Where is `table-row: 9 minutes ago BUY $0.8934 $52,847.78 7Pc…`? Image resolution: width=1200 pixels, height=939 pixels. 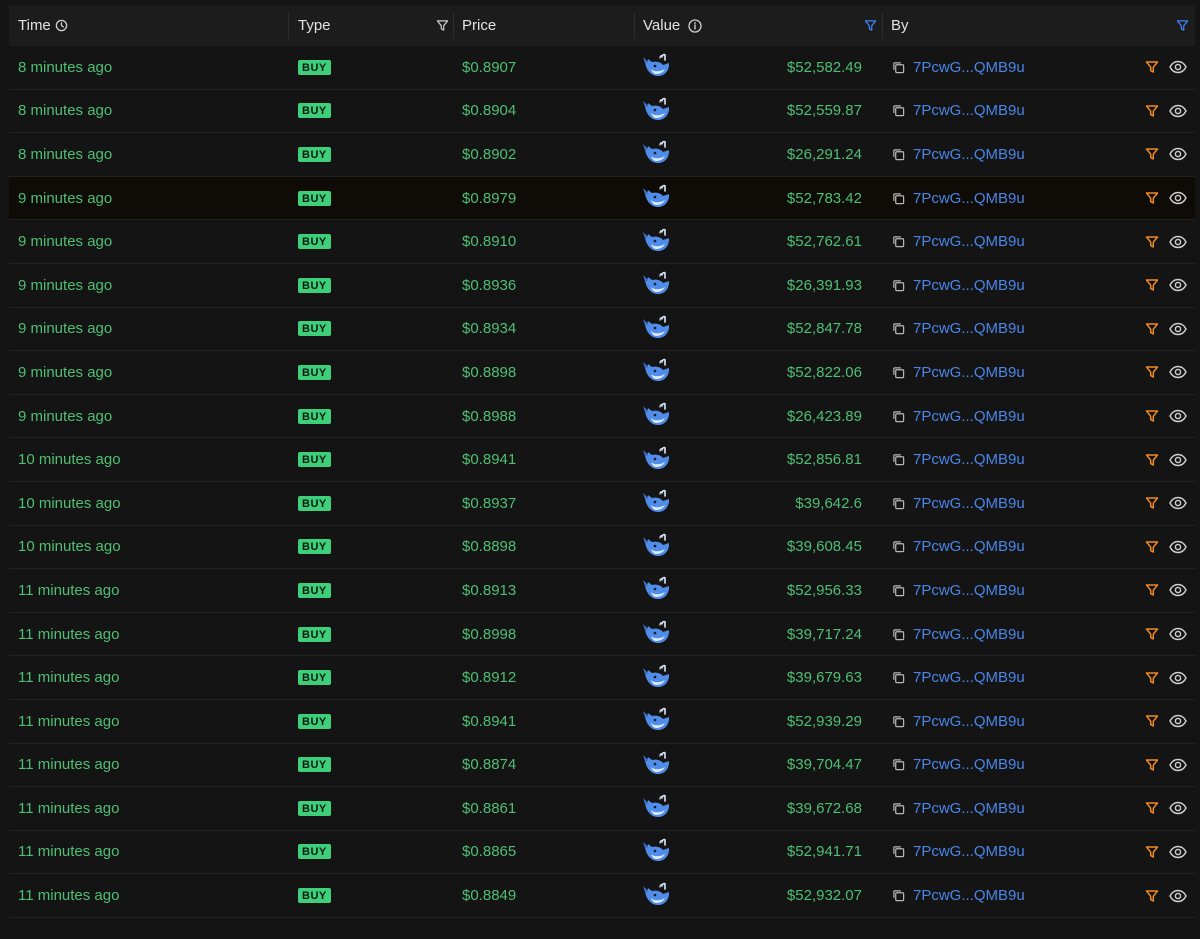 table-row: 9 minutes ago BUY $0.8934 $52,847.78 7Pc… is located at coordinates (602, 330).